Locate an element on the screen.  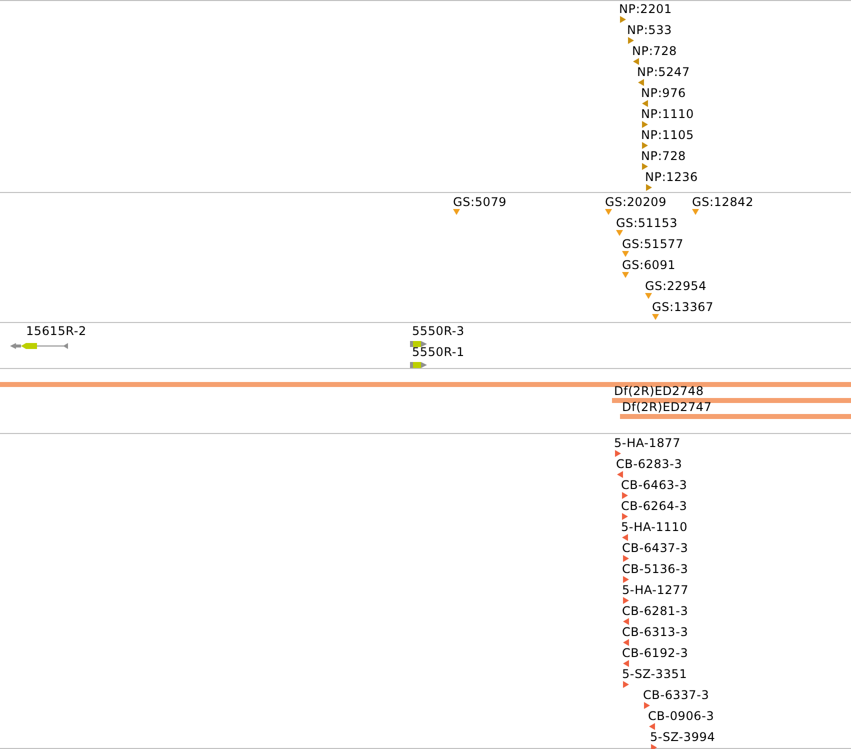
feature-label: GS:6091 is located at coordinates (649, 265).